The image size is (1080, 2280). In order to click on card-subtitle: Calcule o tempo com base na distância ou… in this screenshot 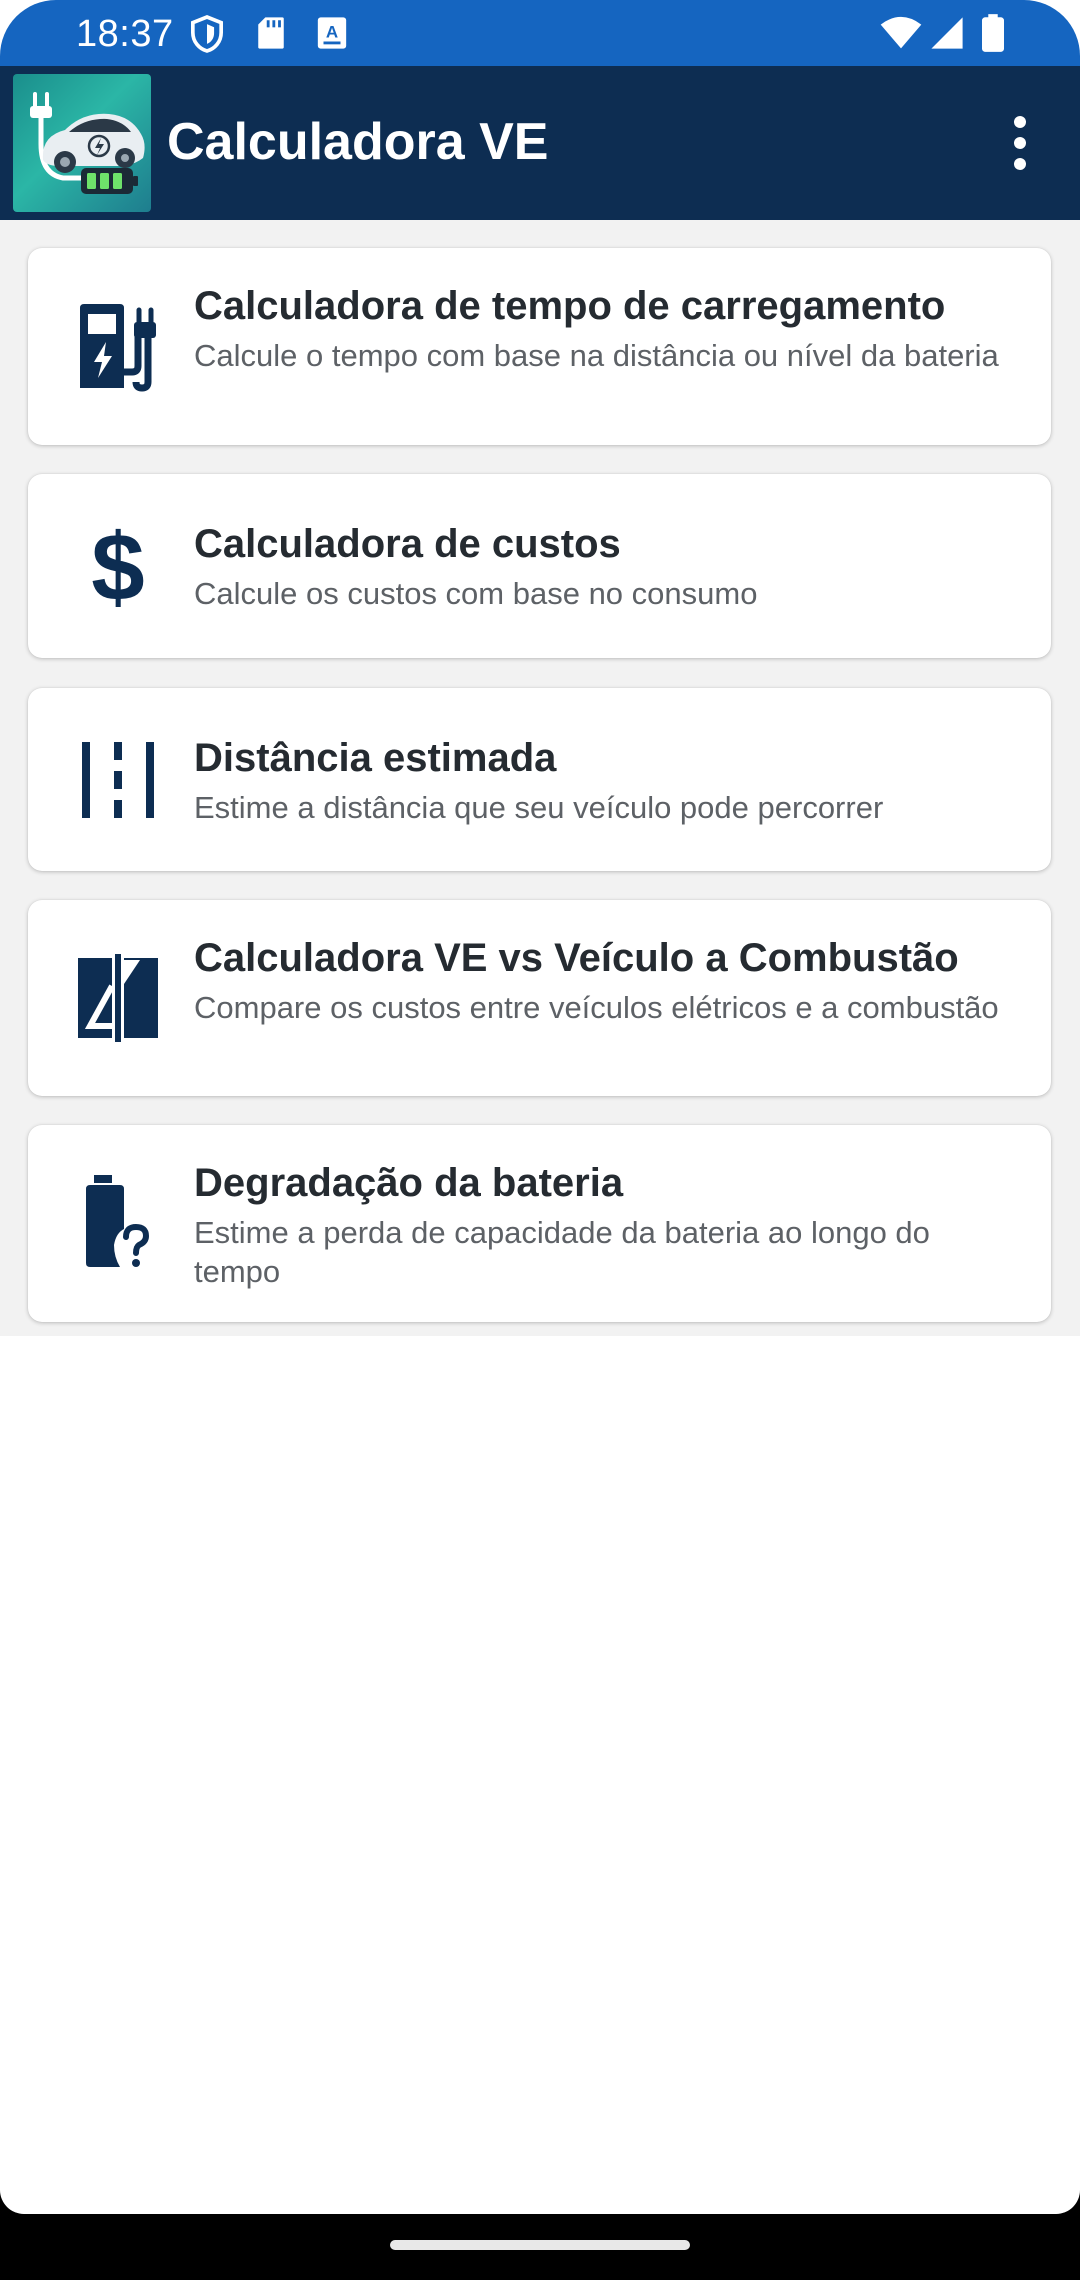, I will do `click(596, 355)`.